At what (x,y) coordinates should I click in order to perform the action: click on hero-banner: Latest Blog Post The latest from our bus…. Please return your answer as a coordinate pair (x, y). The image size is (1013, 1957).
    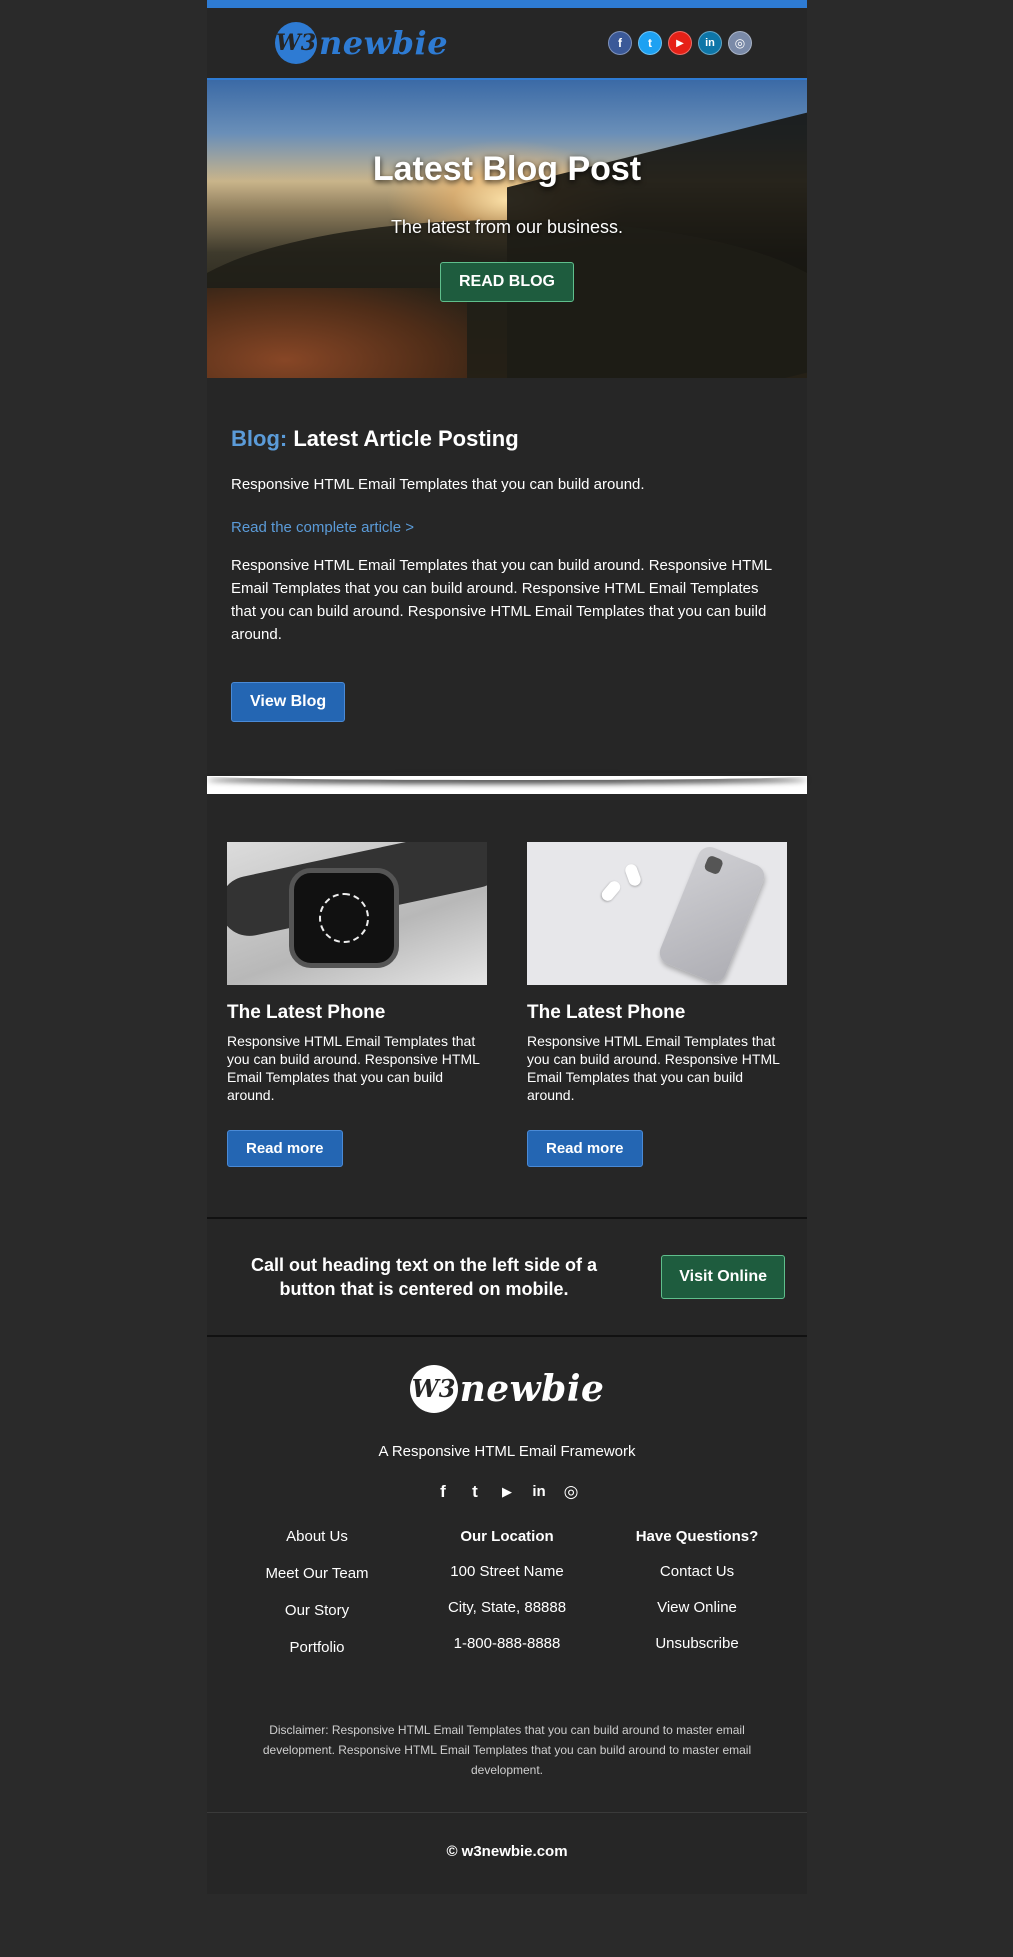
    Looking at the image, I should click on (507, 229).